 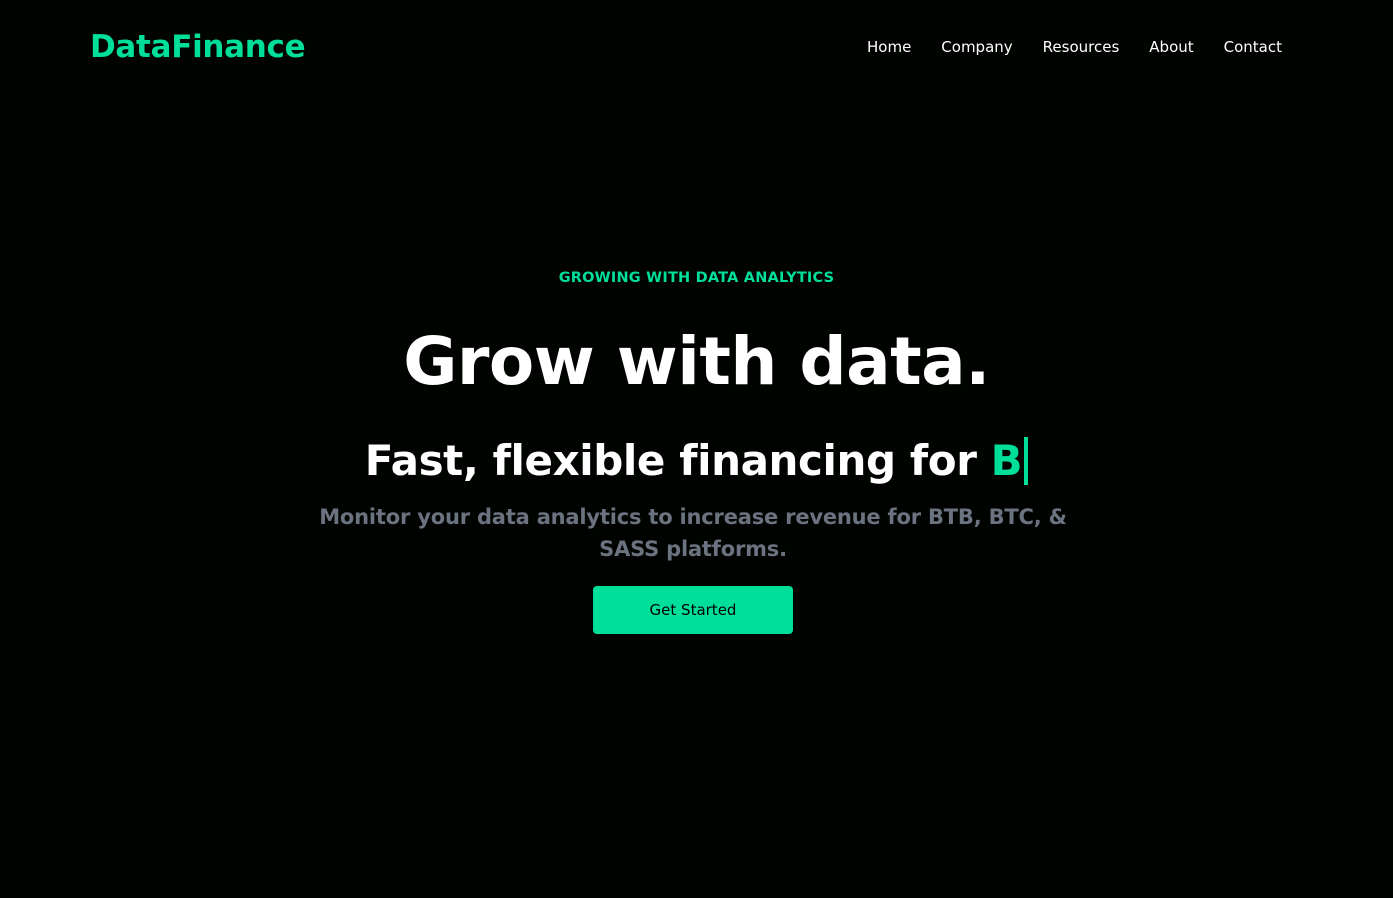 I want to click on nav-item-home: Home, so click(x=889, y=47).